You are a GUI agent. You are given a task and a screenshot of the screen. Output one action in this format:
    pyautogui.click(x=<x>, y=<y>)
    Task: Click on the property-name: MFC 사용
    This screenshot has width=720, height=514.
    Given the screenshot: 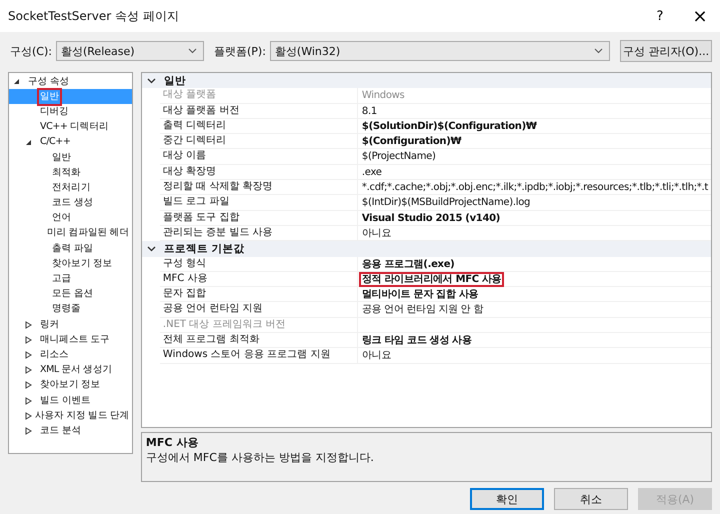 What is the action you would take?
    pyautogui.click(x=259, y=279)
    